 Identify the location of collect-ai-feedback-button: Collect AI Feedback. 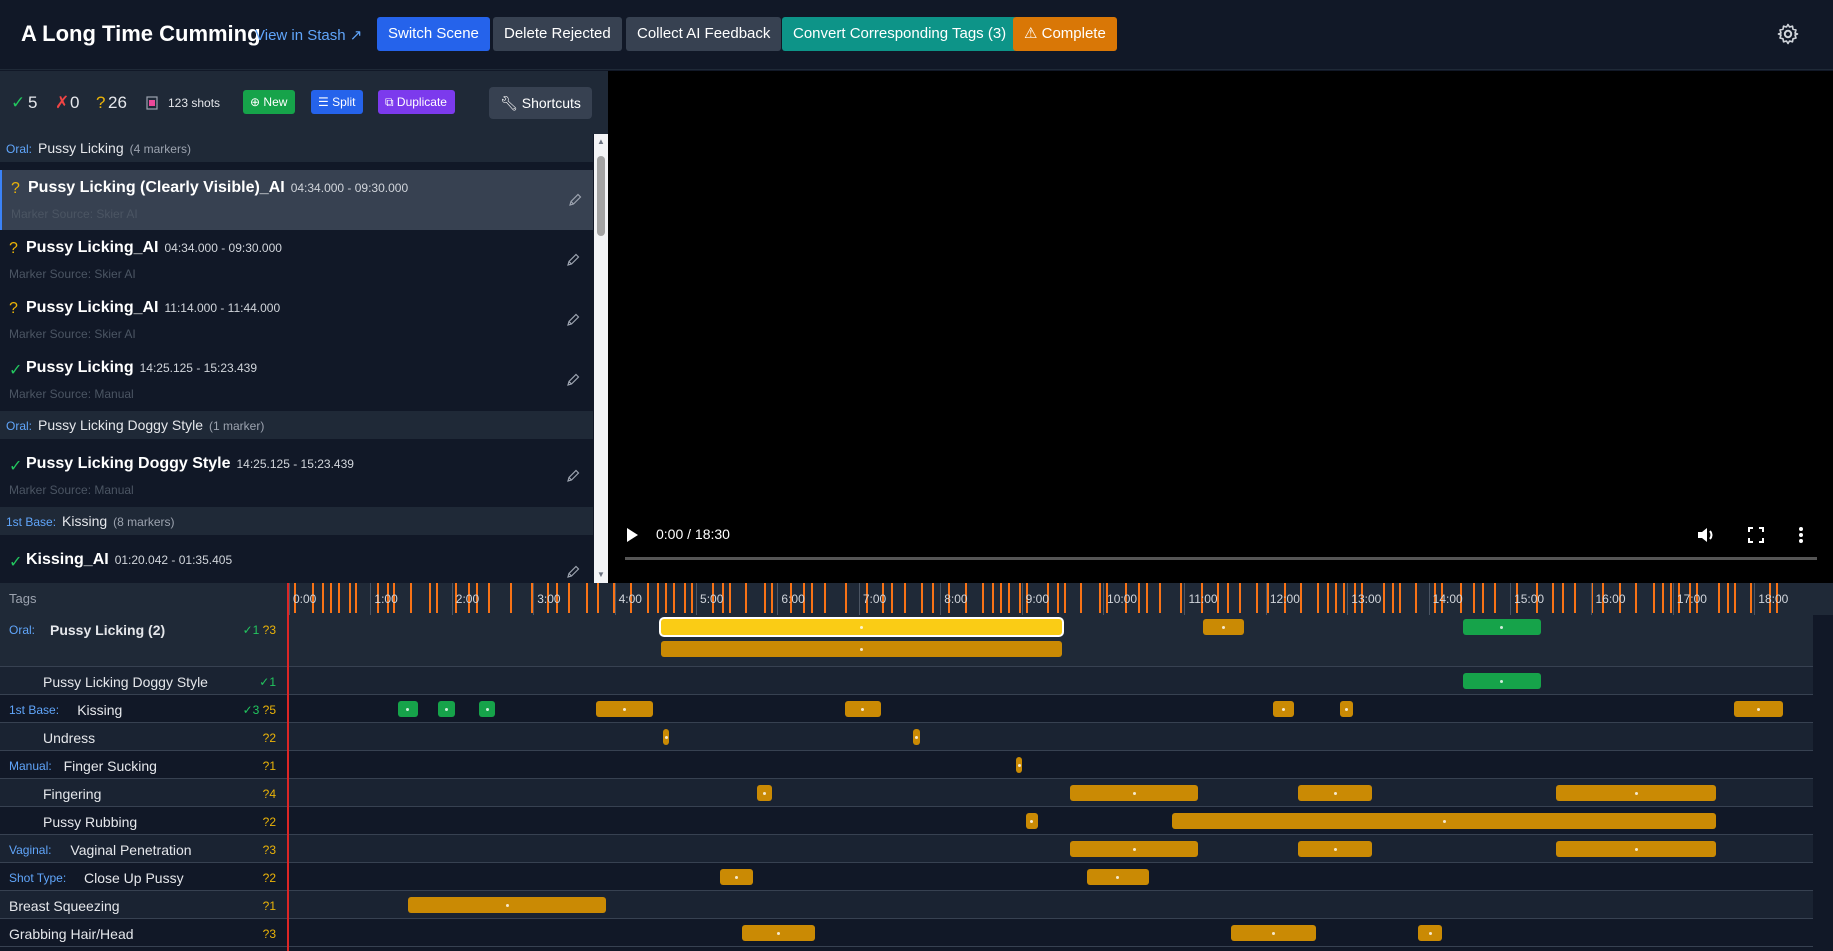
(704, 34).